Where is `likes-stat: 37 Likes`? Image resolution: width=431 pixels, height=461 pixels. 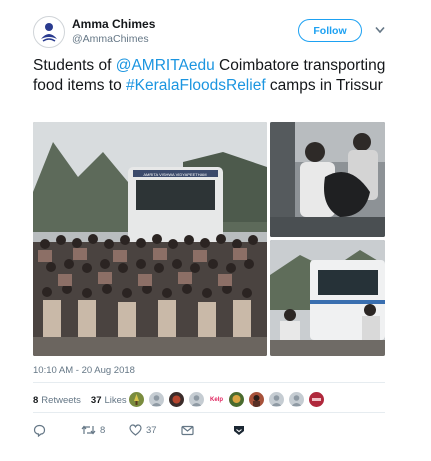 likes-stat: 37 Likes is located at coordinates (109, 400).